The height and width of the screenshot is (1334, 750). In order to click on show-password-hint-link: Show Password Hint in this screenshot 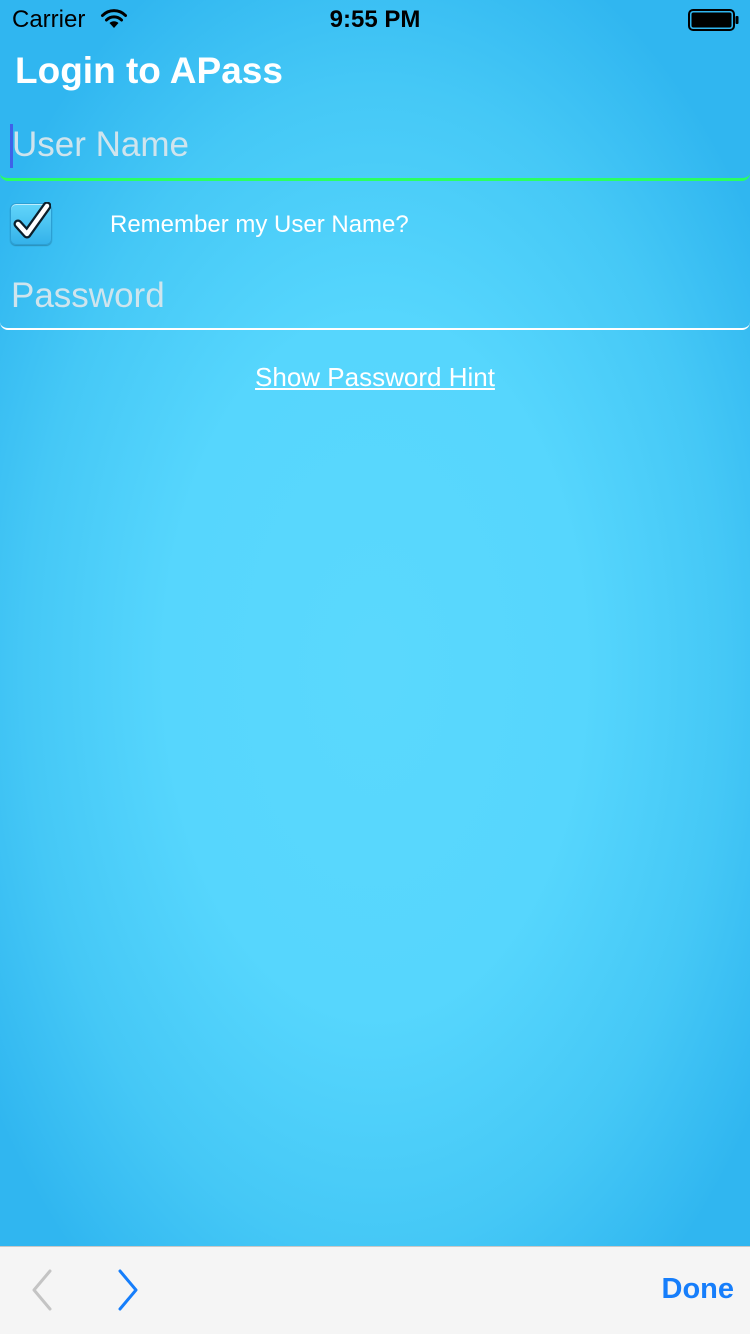, I will do `click(375, 377)`.